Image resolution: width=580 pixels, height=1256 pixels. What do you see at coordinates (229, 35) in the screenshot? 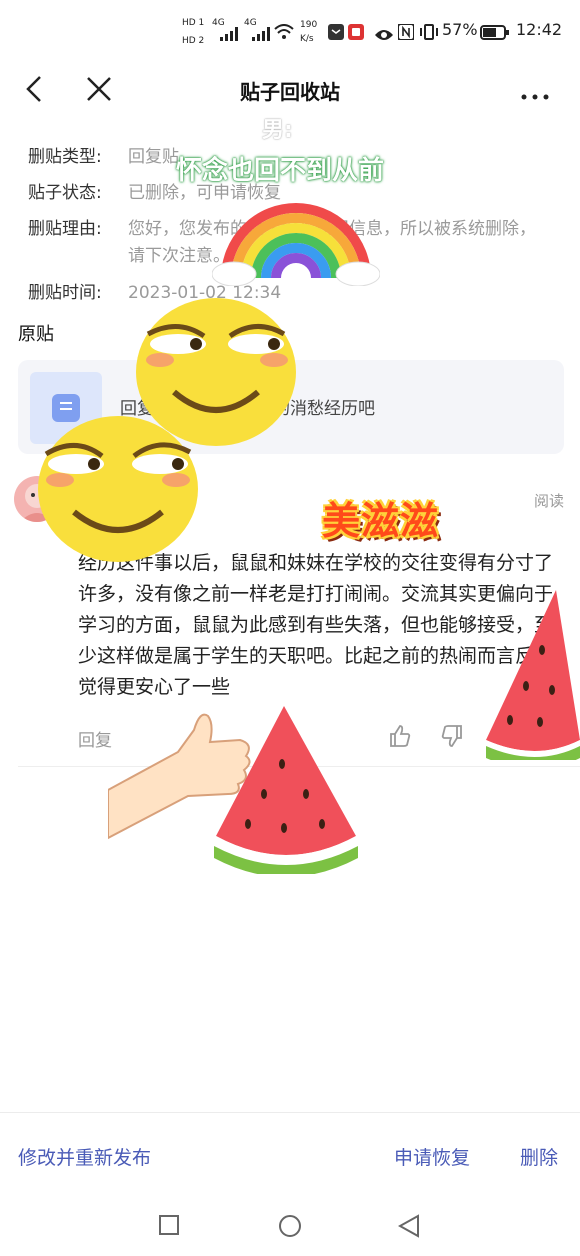
I see `signal1-icon` at bounding box center [229, 35].